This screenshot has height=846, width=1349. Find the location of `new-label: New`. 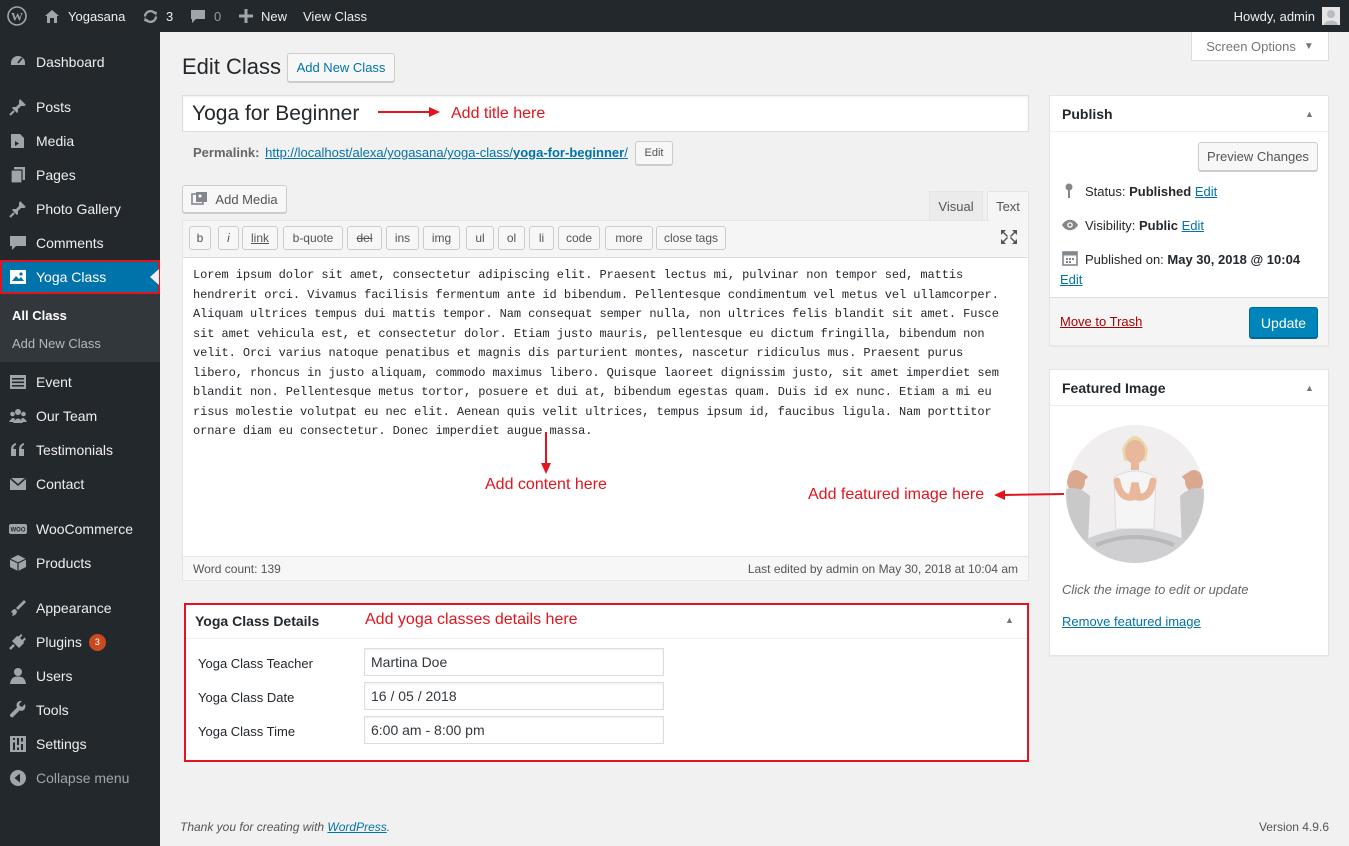

new-label: New is located at coordinates (274, 16).